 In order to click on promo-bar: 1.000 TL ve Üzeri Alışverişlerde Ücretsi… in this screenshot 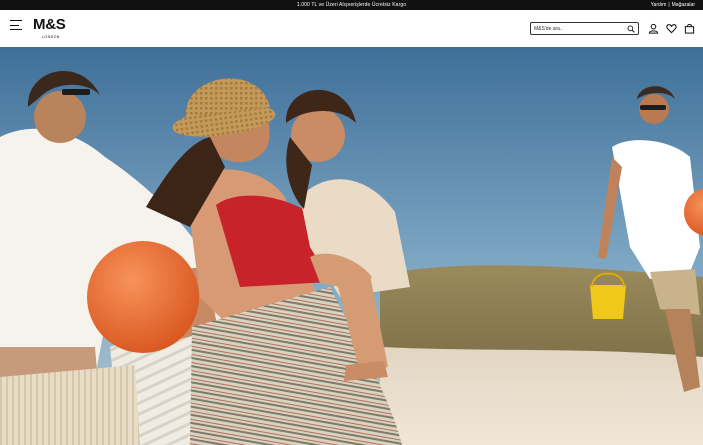, I will do `click(351, 5)`.